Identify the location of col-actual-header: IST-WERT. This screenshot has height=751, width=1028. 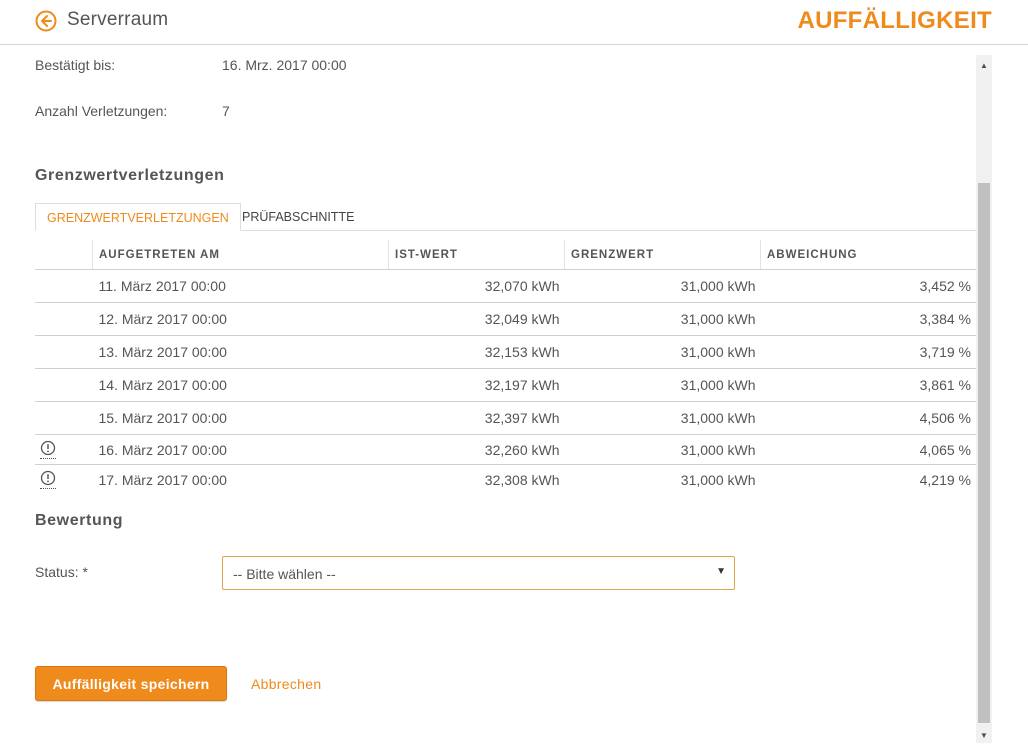
(476, 255).